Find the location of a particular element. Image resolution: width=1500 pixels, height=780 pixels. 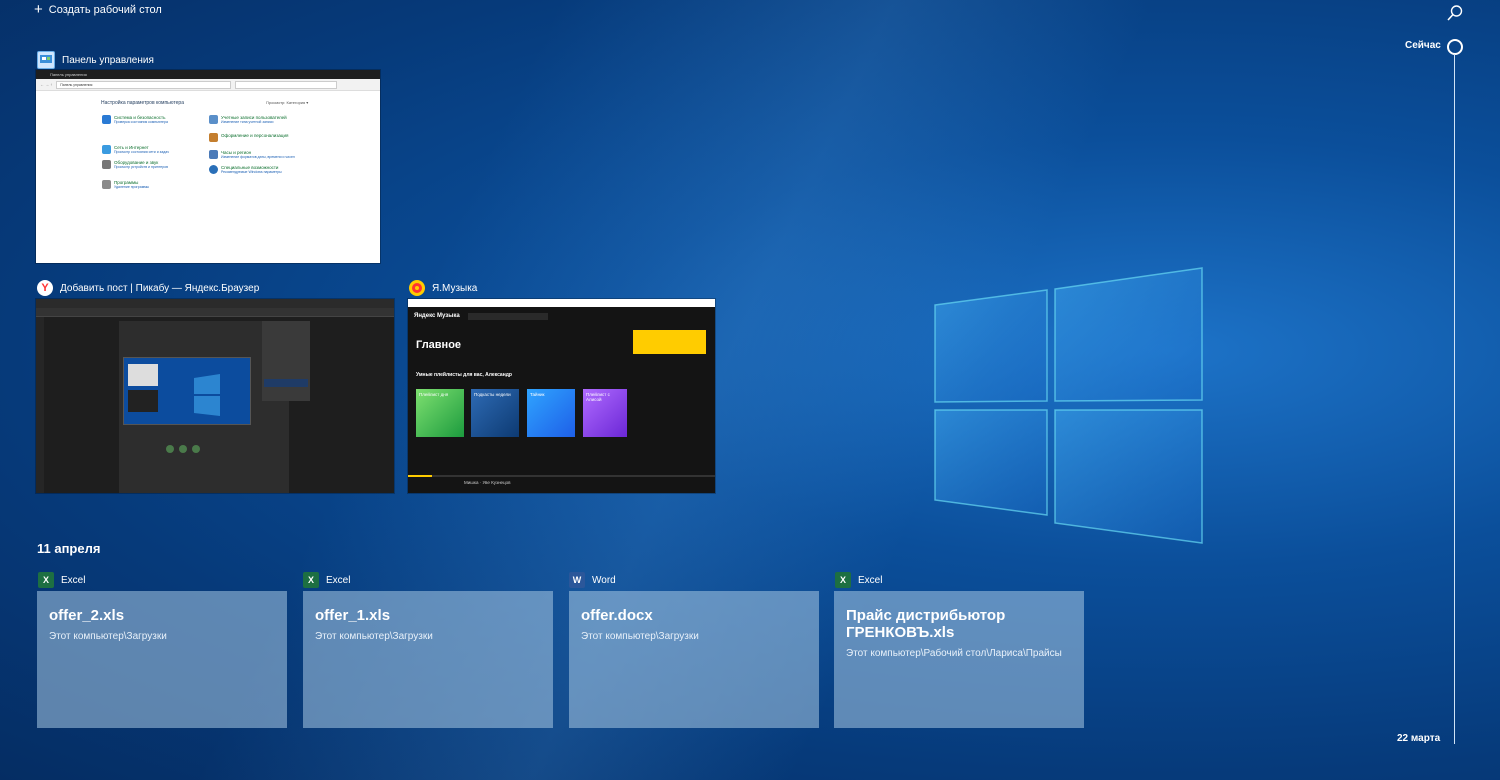

activity-header-control-panel: Панель управления is located at coordinates (95, 60).